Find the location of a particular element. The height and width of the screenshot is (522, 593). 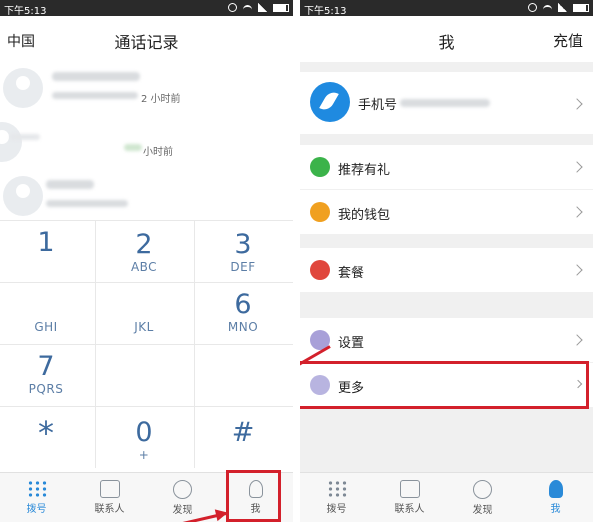

me-header: 我 充值 is located at coordinates (446, 39).